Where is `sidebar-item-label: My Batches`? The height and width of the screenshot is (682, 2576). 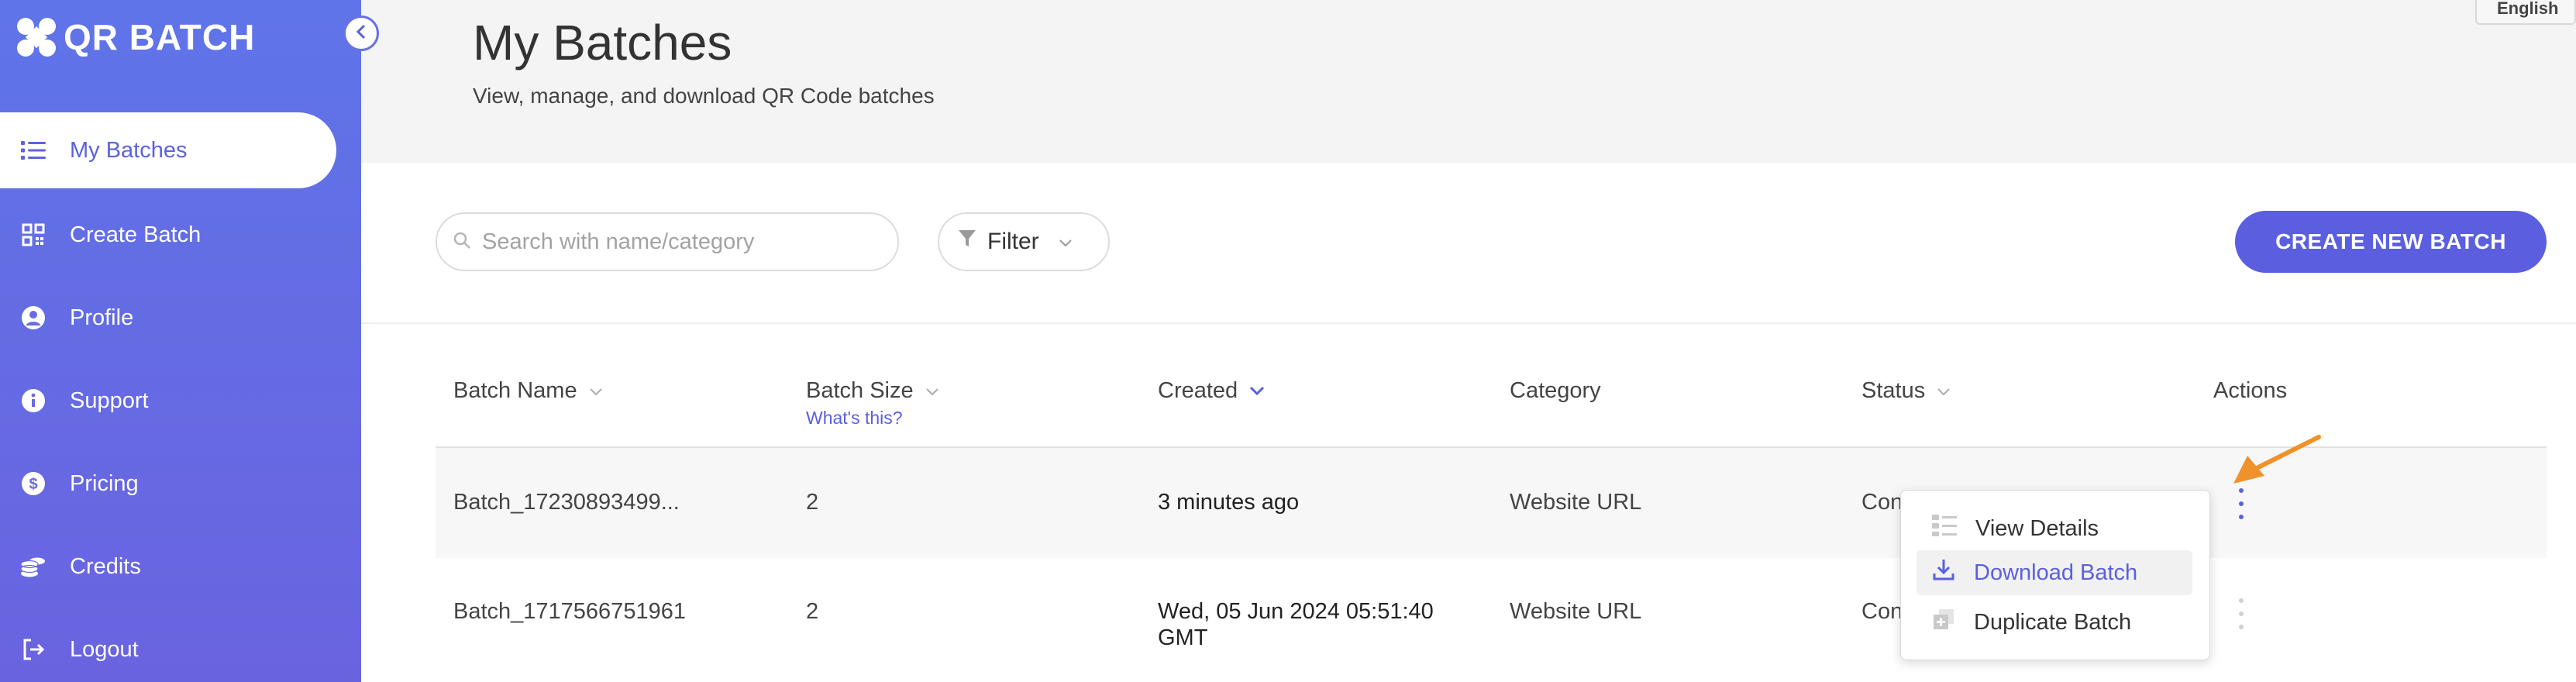 sidebar-item-label: My Batches is located at coordinates (129, 150).